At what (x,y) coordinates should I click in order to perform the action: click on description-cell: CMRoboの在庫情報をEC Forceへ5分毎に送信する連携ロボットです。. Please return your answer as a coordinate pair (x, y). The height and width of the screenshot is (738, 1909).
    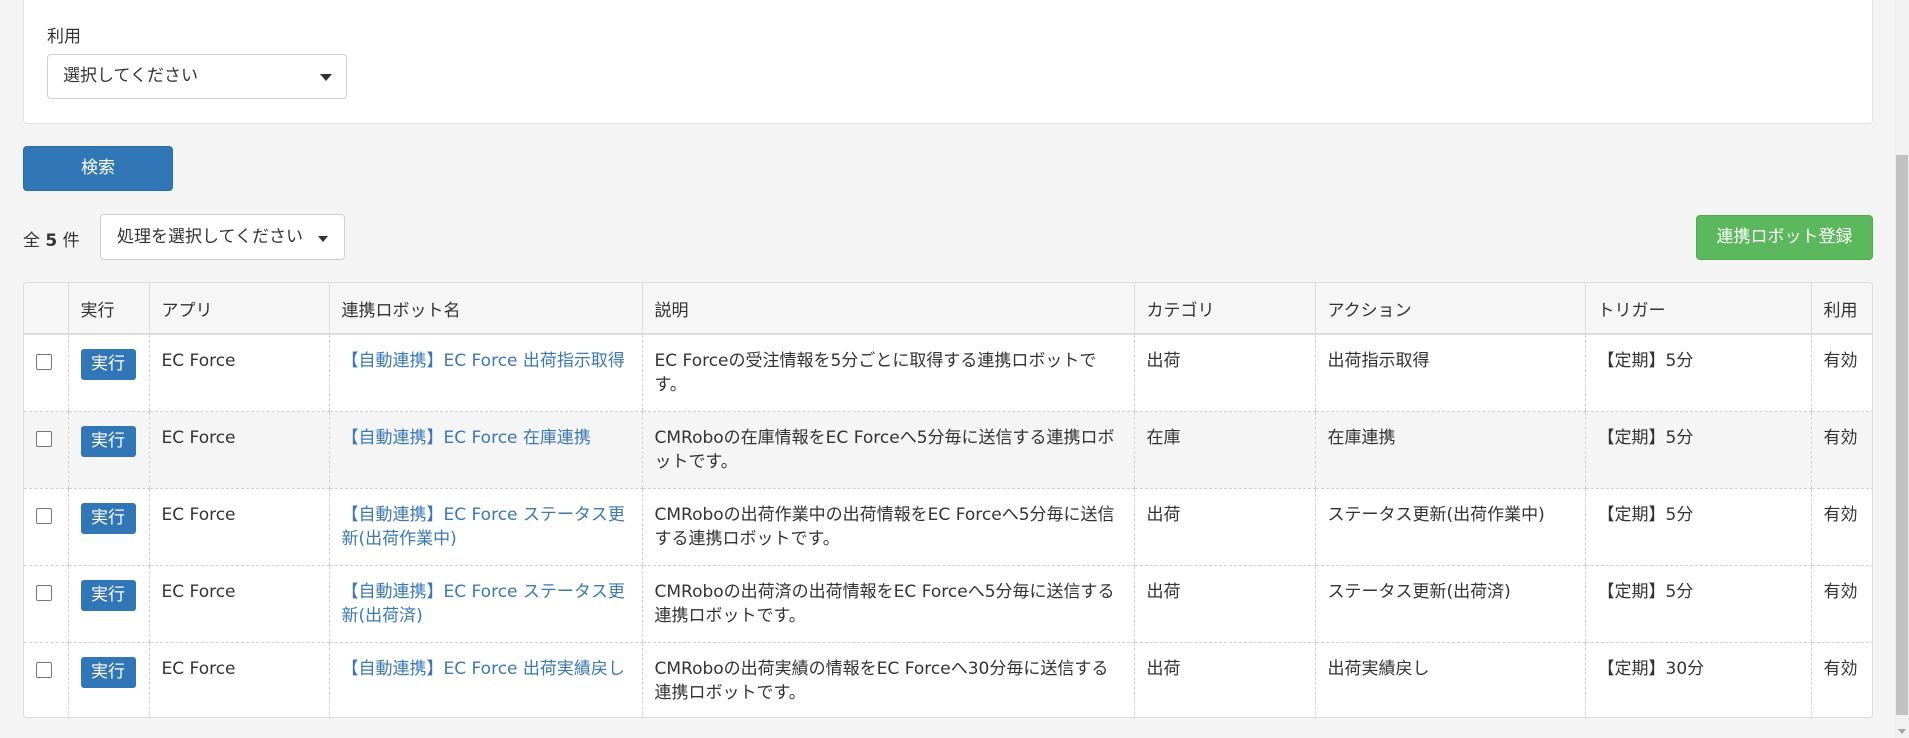
    Looking at the image, I should click on (887, 450).